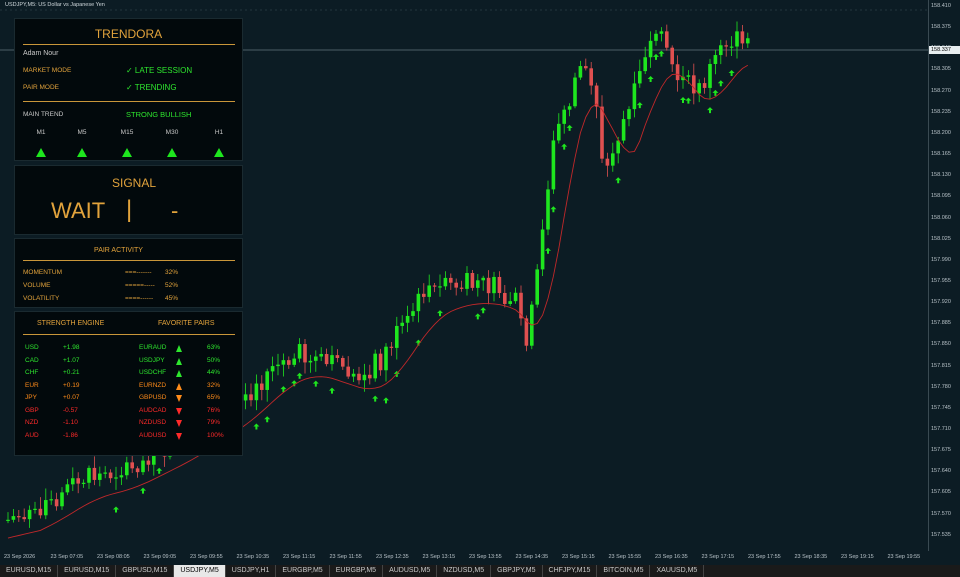  Describe the element at coordinates (214, 410) in the screenshot. I see `favorite-percent: 76%` at that location.